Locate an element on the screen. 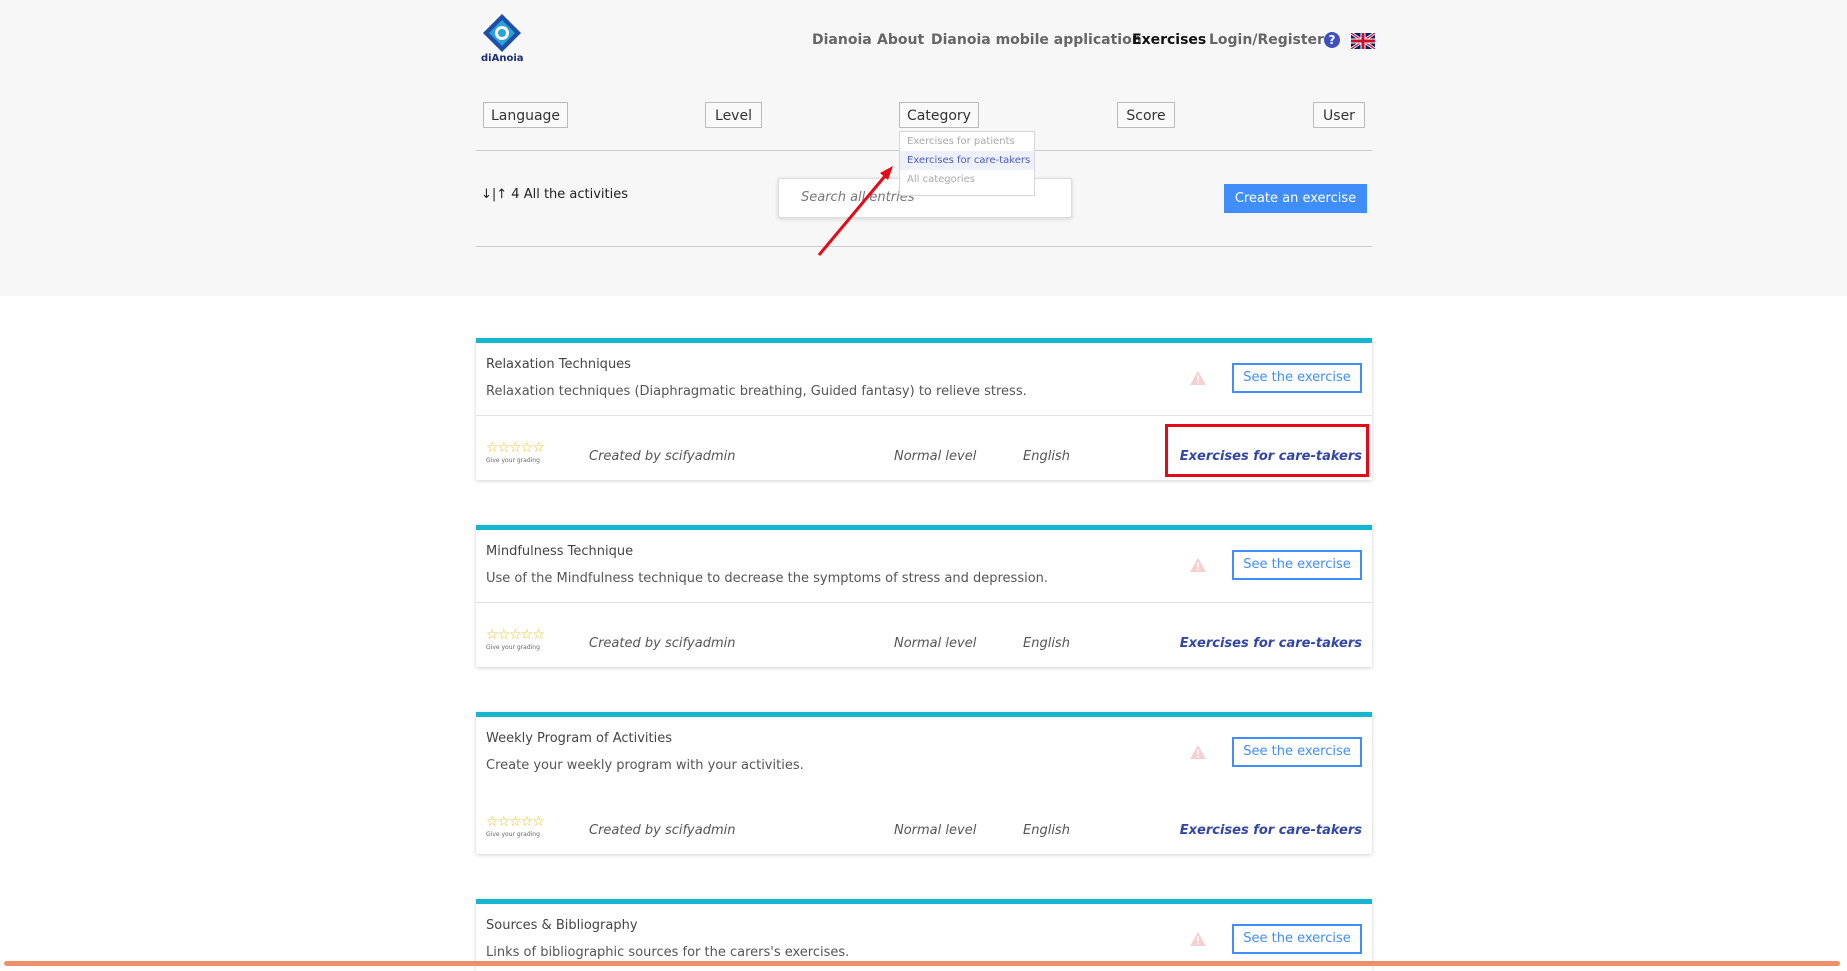  scroll-progress-bar is located at coordinates (922, 963).